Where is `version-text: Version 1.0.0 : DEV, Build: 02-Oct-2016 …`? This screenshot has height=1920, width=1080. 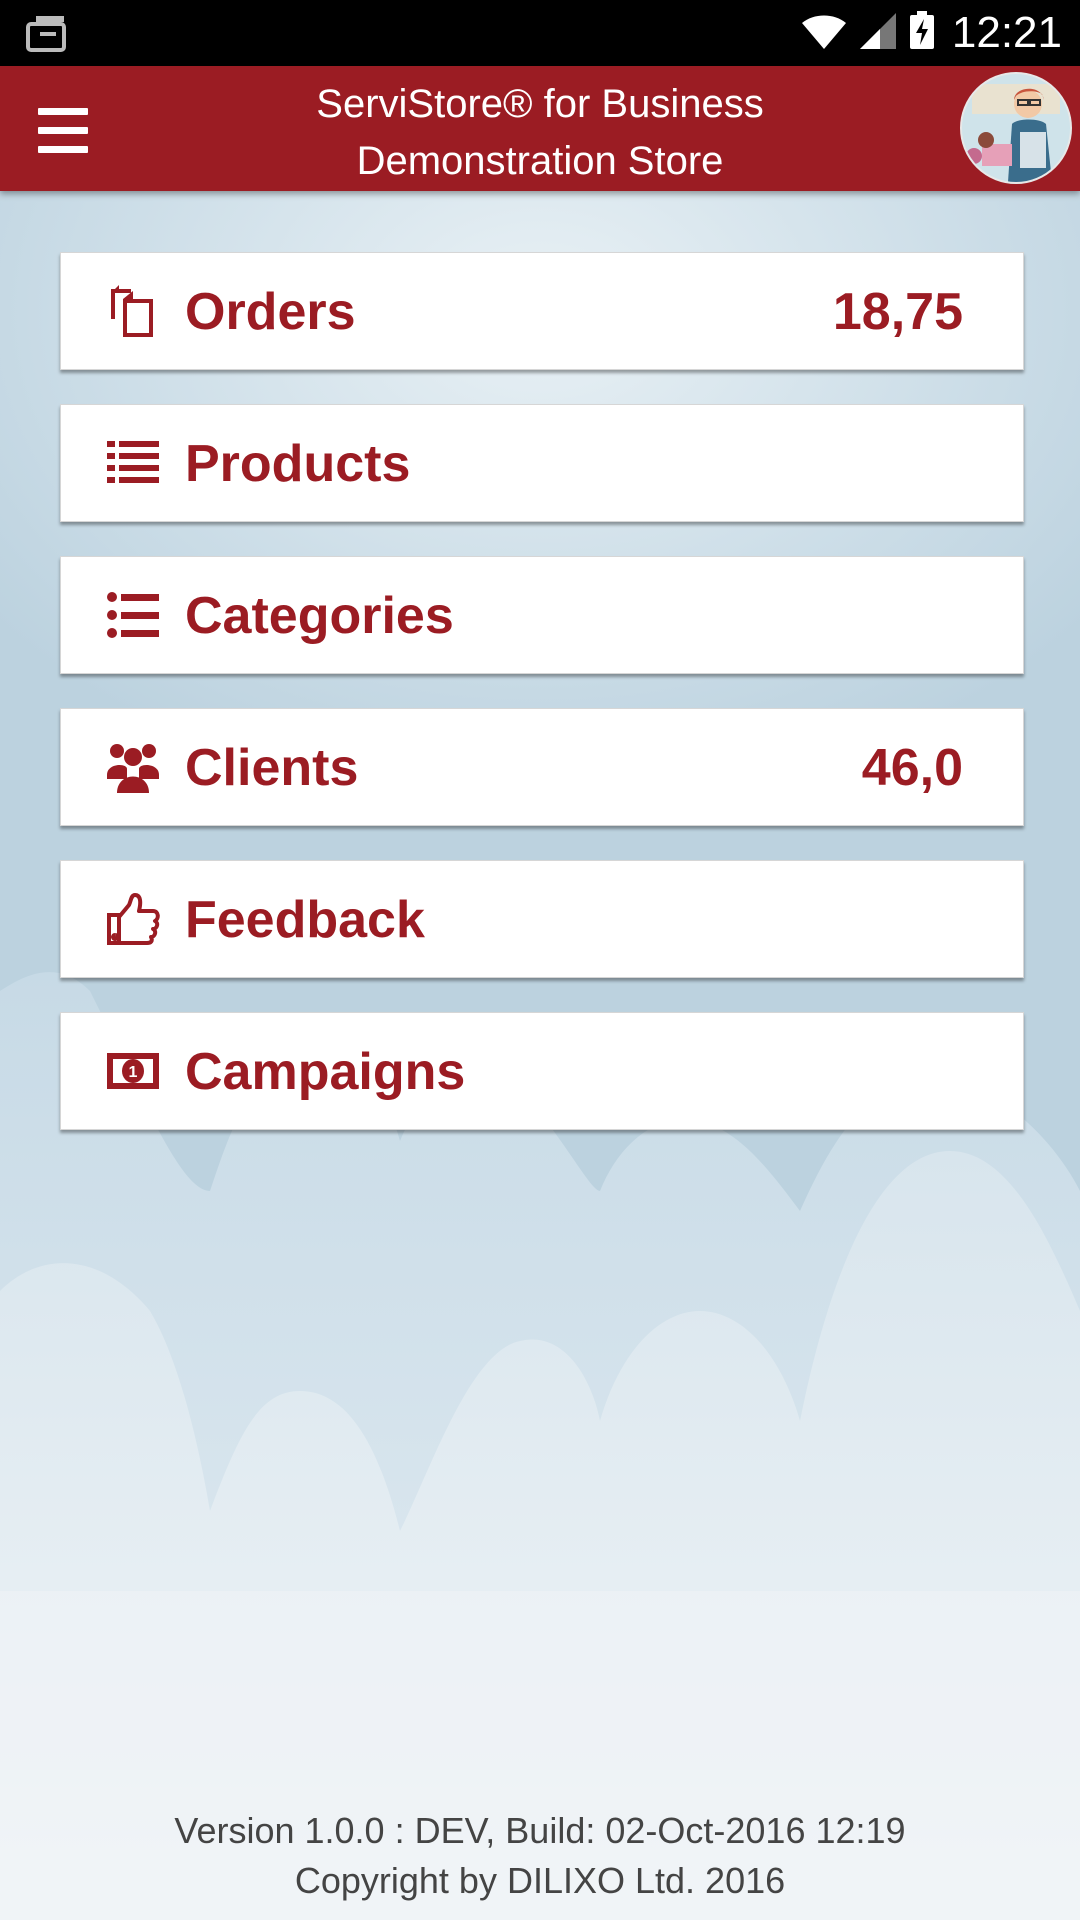 version-text: Version 1.0.0 : DEV, Build: 02-Oct-2016 … is located at coordinates (540, 1830).